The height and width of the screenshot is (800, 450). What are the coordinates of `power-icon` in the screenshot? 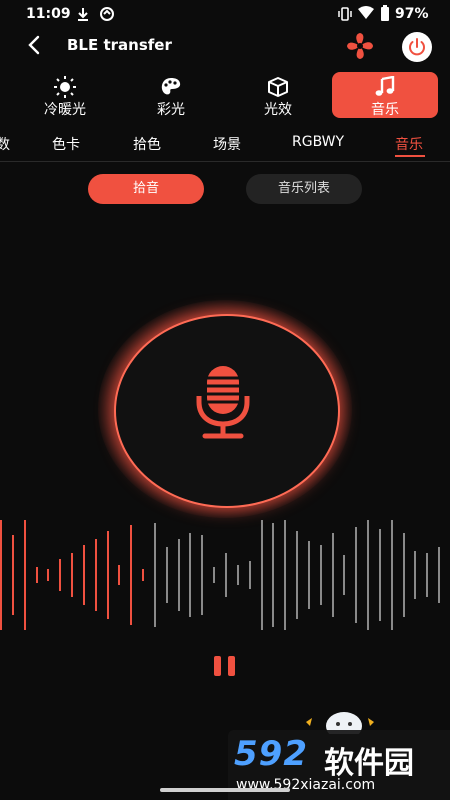 It's located at (417, 47).